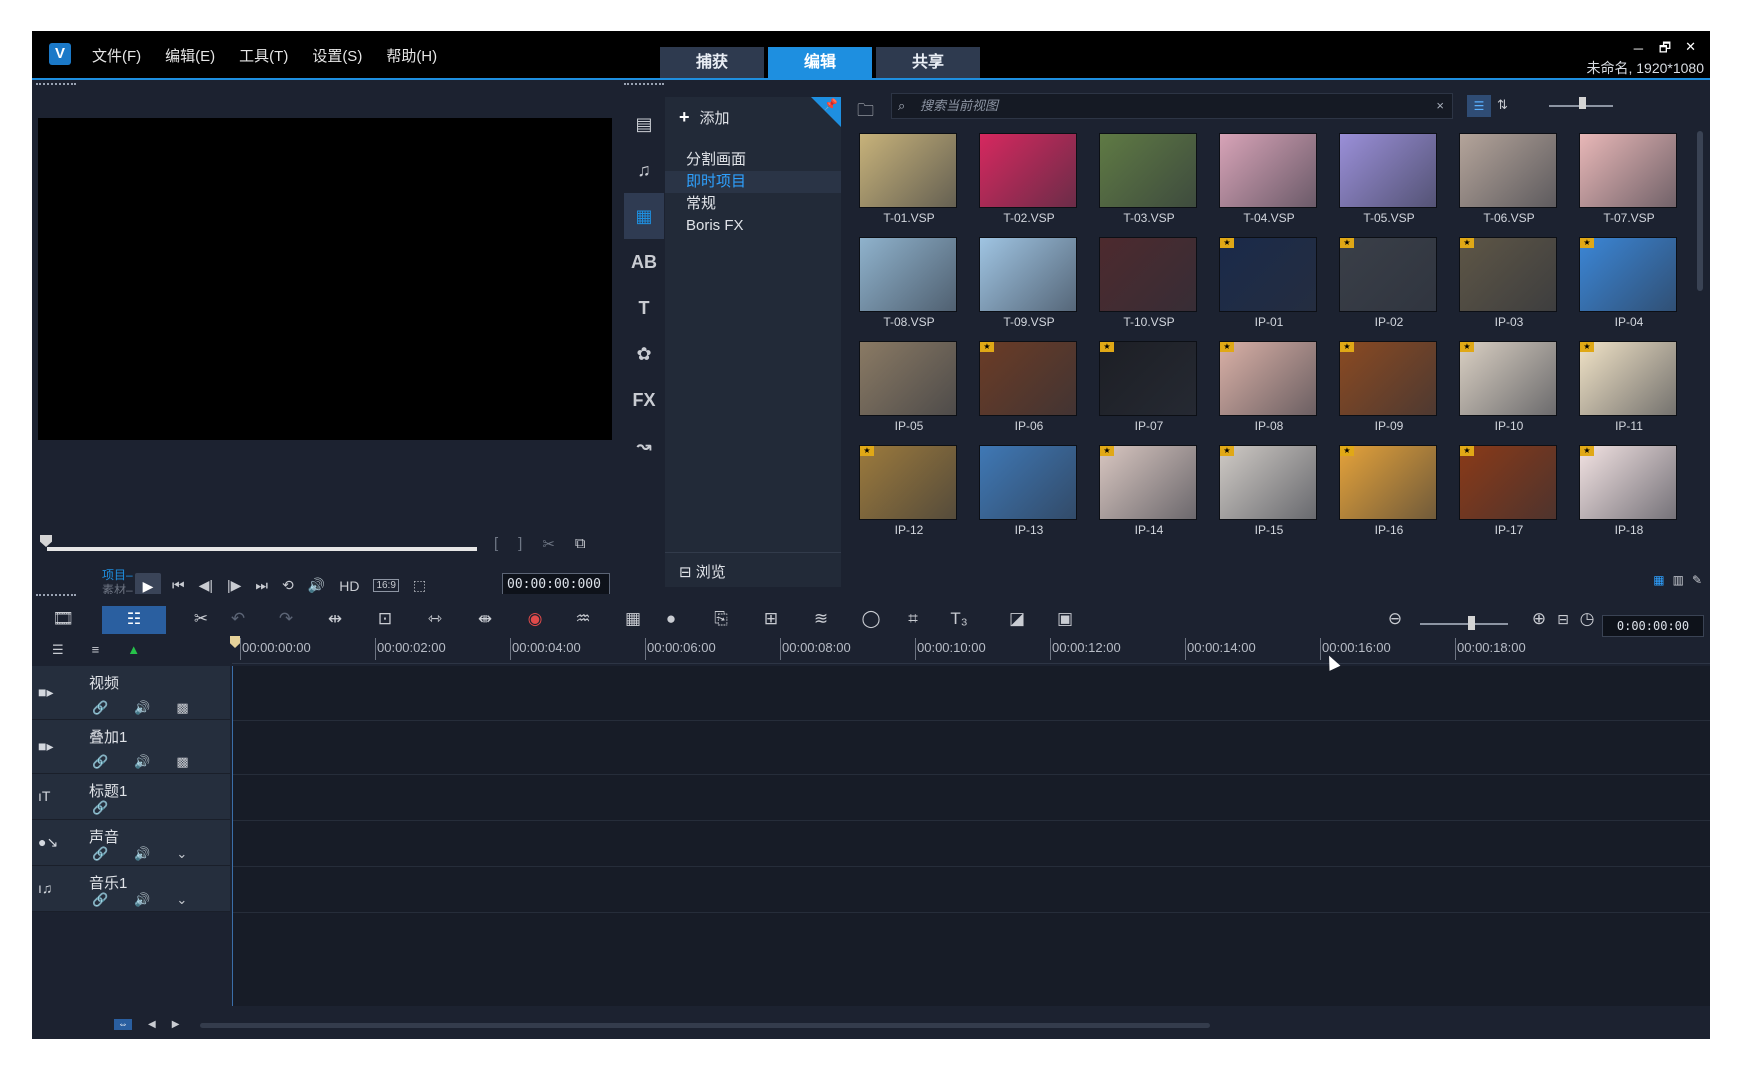  What do you see at coordinates (206, 585) in the screenshot?
I see `previous-frame-icon: ◀|` at bounding box center [206, 585].